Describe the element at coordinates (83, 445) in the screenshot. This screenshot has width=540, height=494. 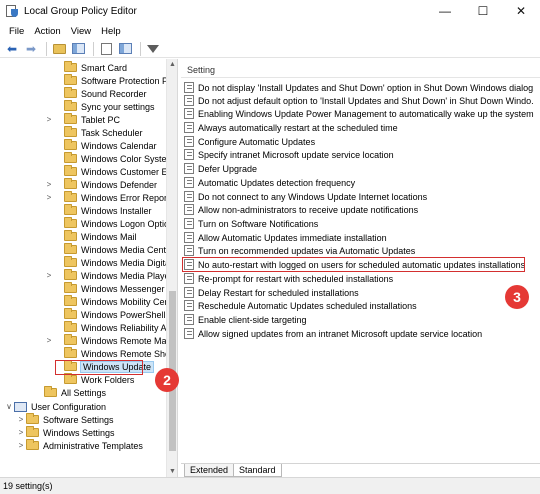
I see `tree-item-administrative-templates: > Administrative Templates` at that location.